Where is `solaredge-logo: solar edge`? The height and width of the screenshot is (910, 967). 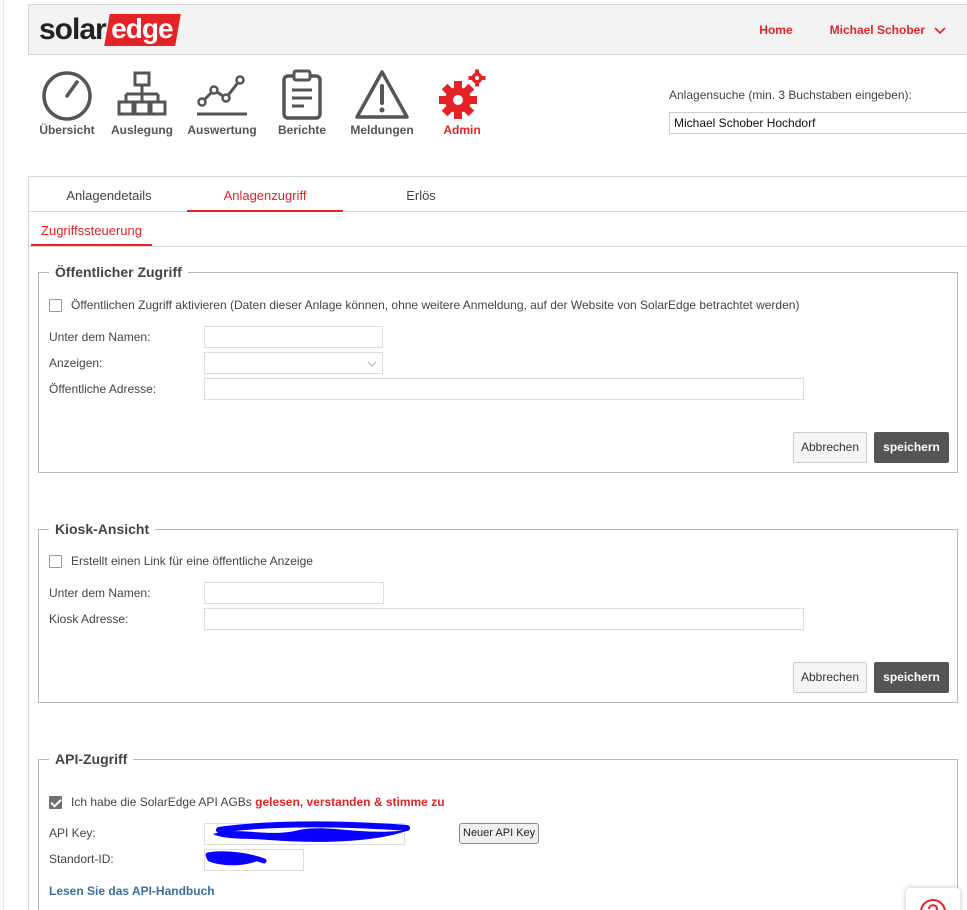
solaredge-logo: solar edge is located at coordinates (110, 30).